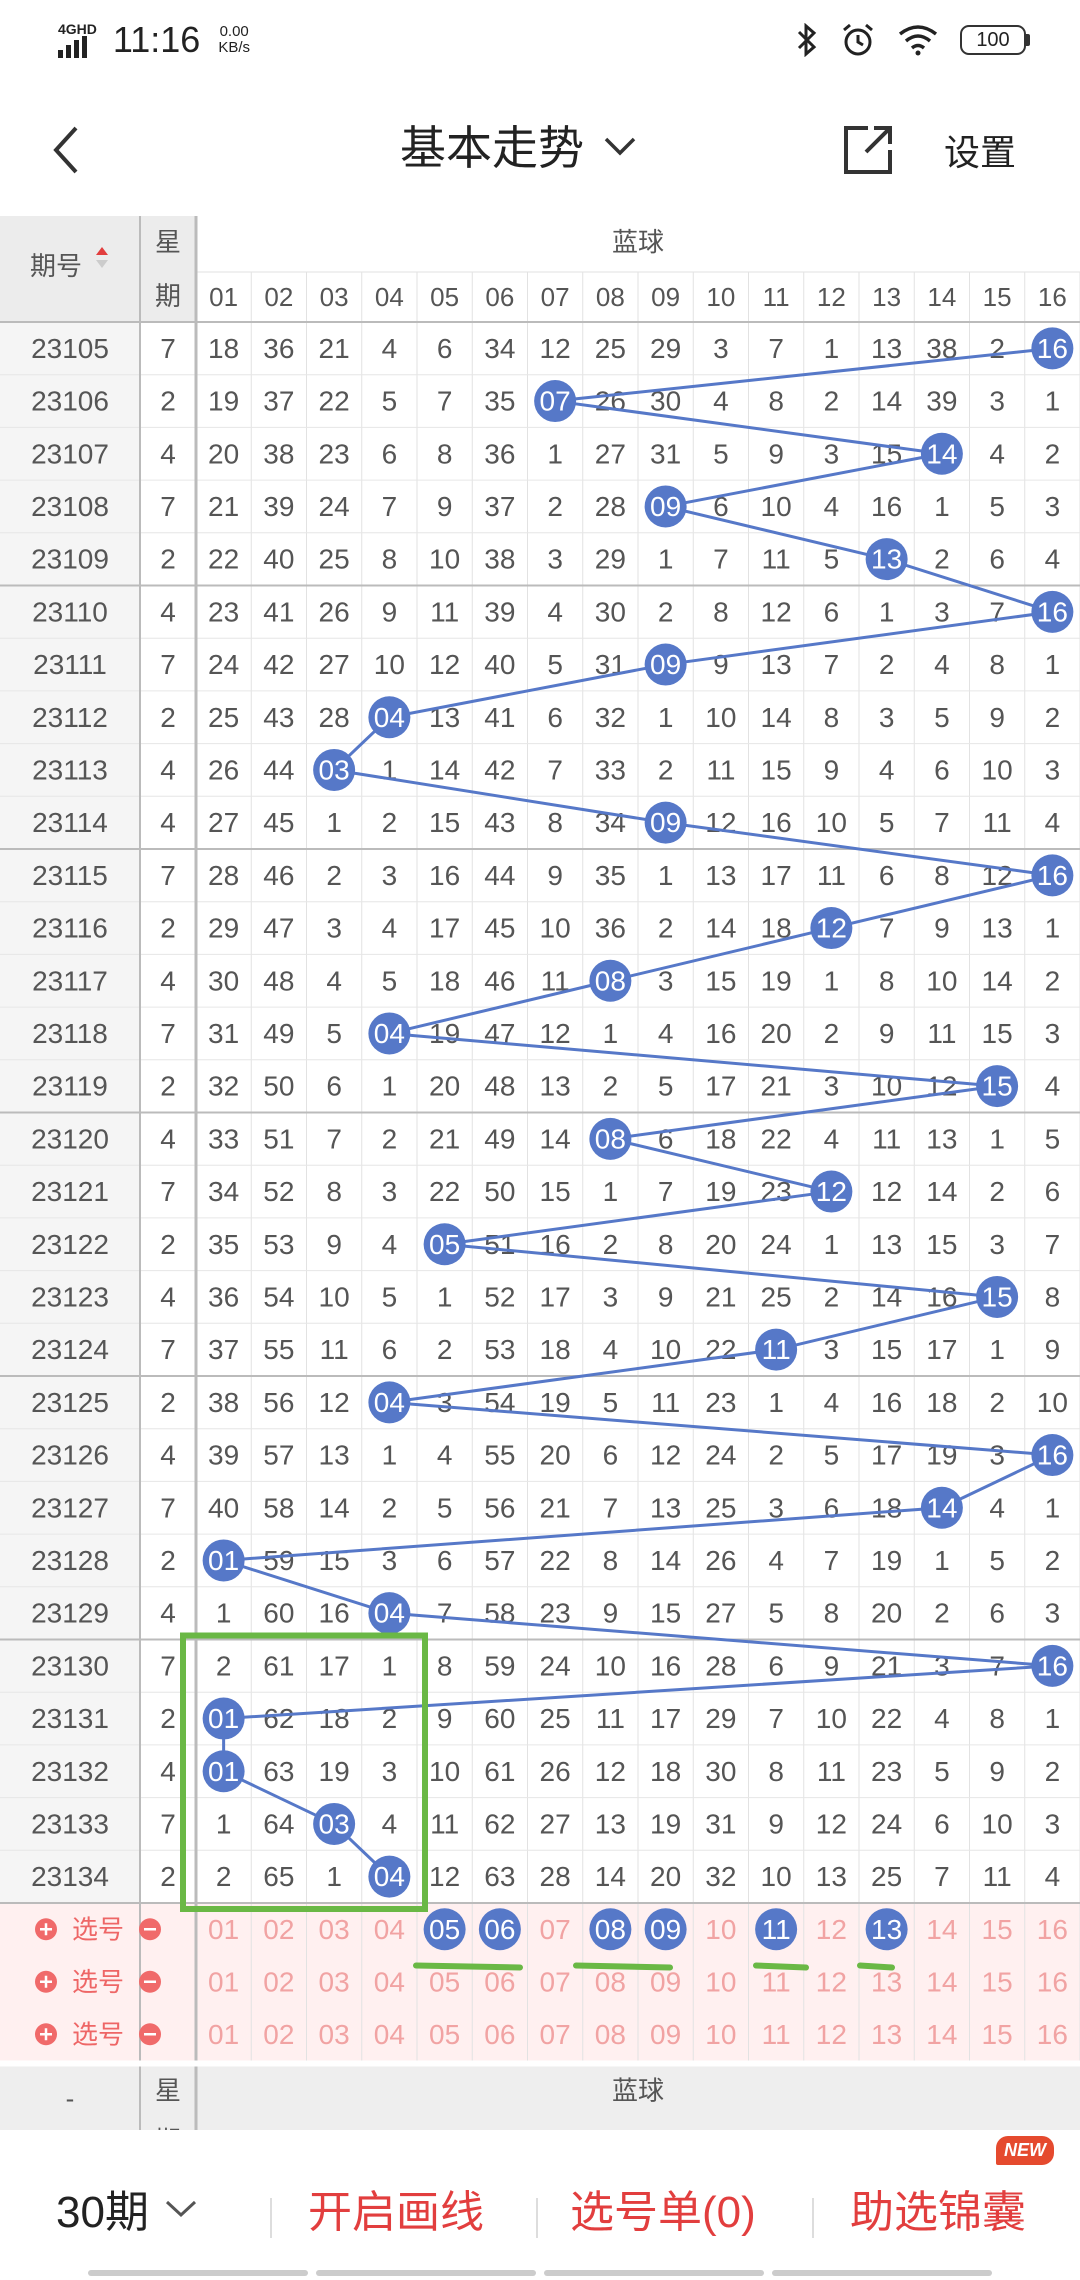  Describe the element at coordinates (278, 1244) in the screenshot. I see `miss-count-cell: 53` at that location.